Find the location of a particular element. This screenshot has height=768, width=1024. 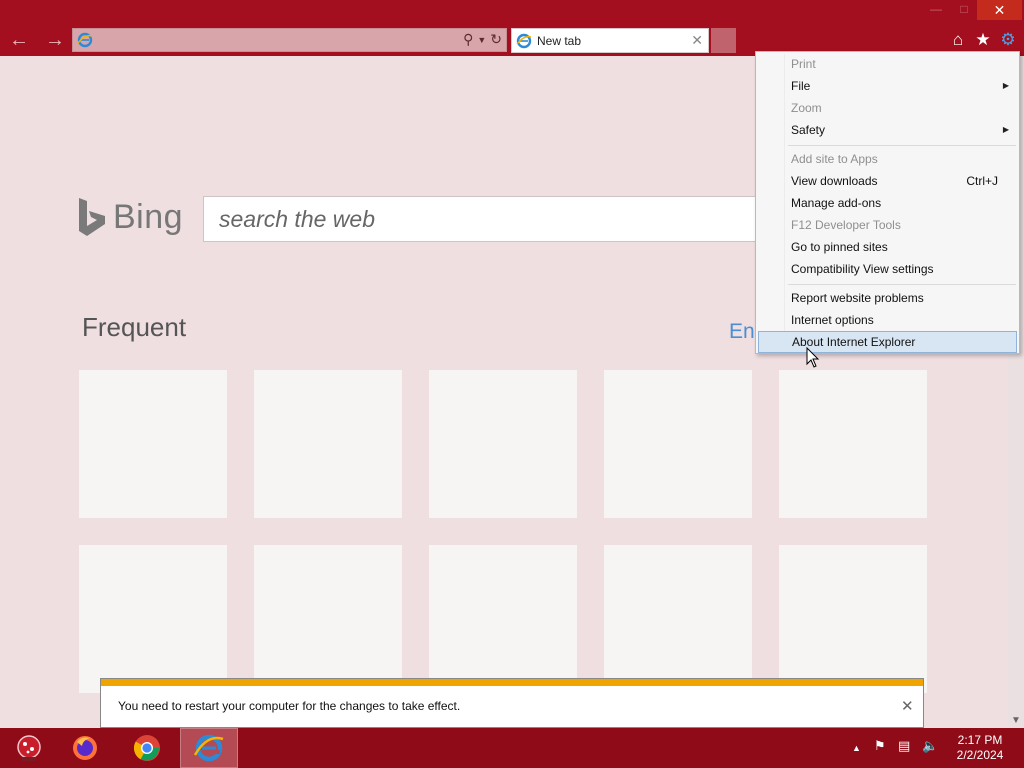

menu-item-internet-options: Internet options is located at coordinates (887, 320).